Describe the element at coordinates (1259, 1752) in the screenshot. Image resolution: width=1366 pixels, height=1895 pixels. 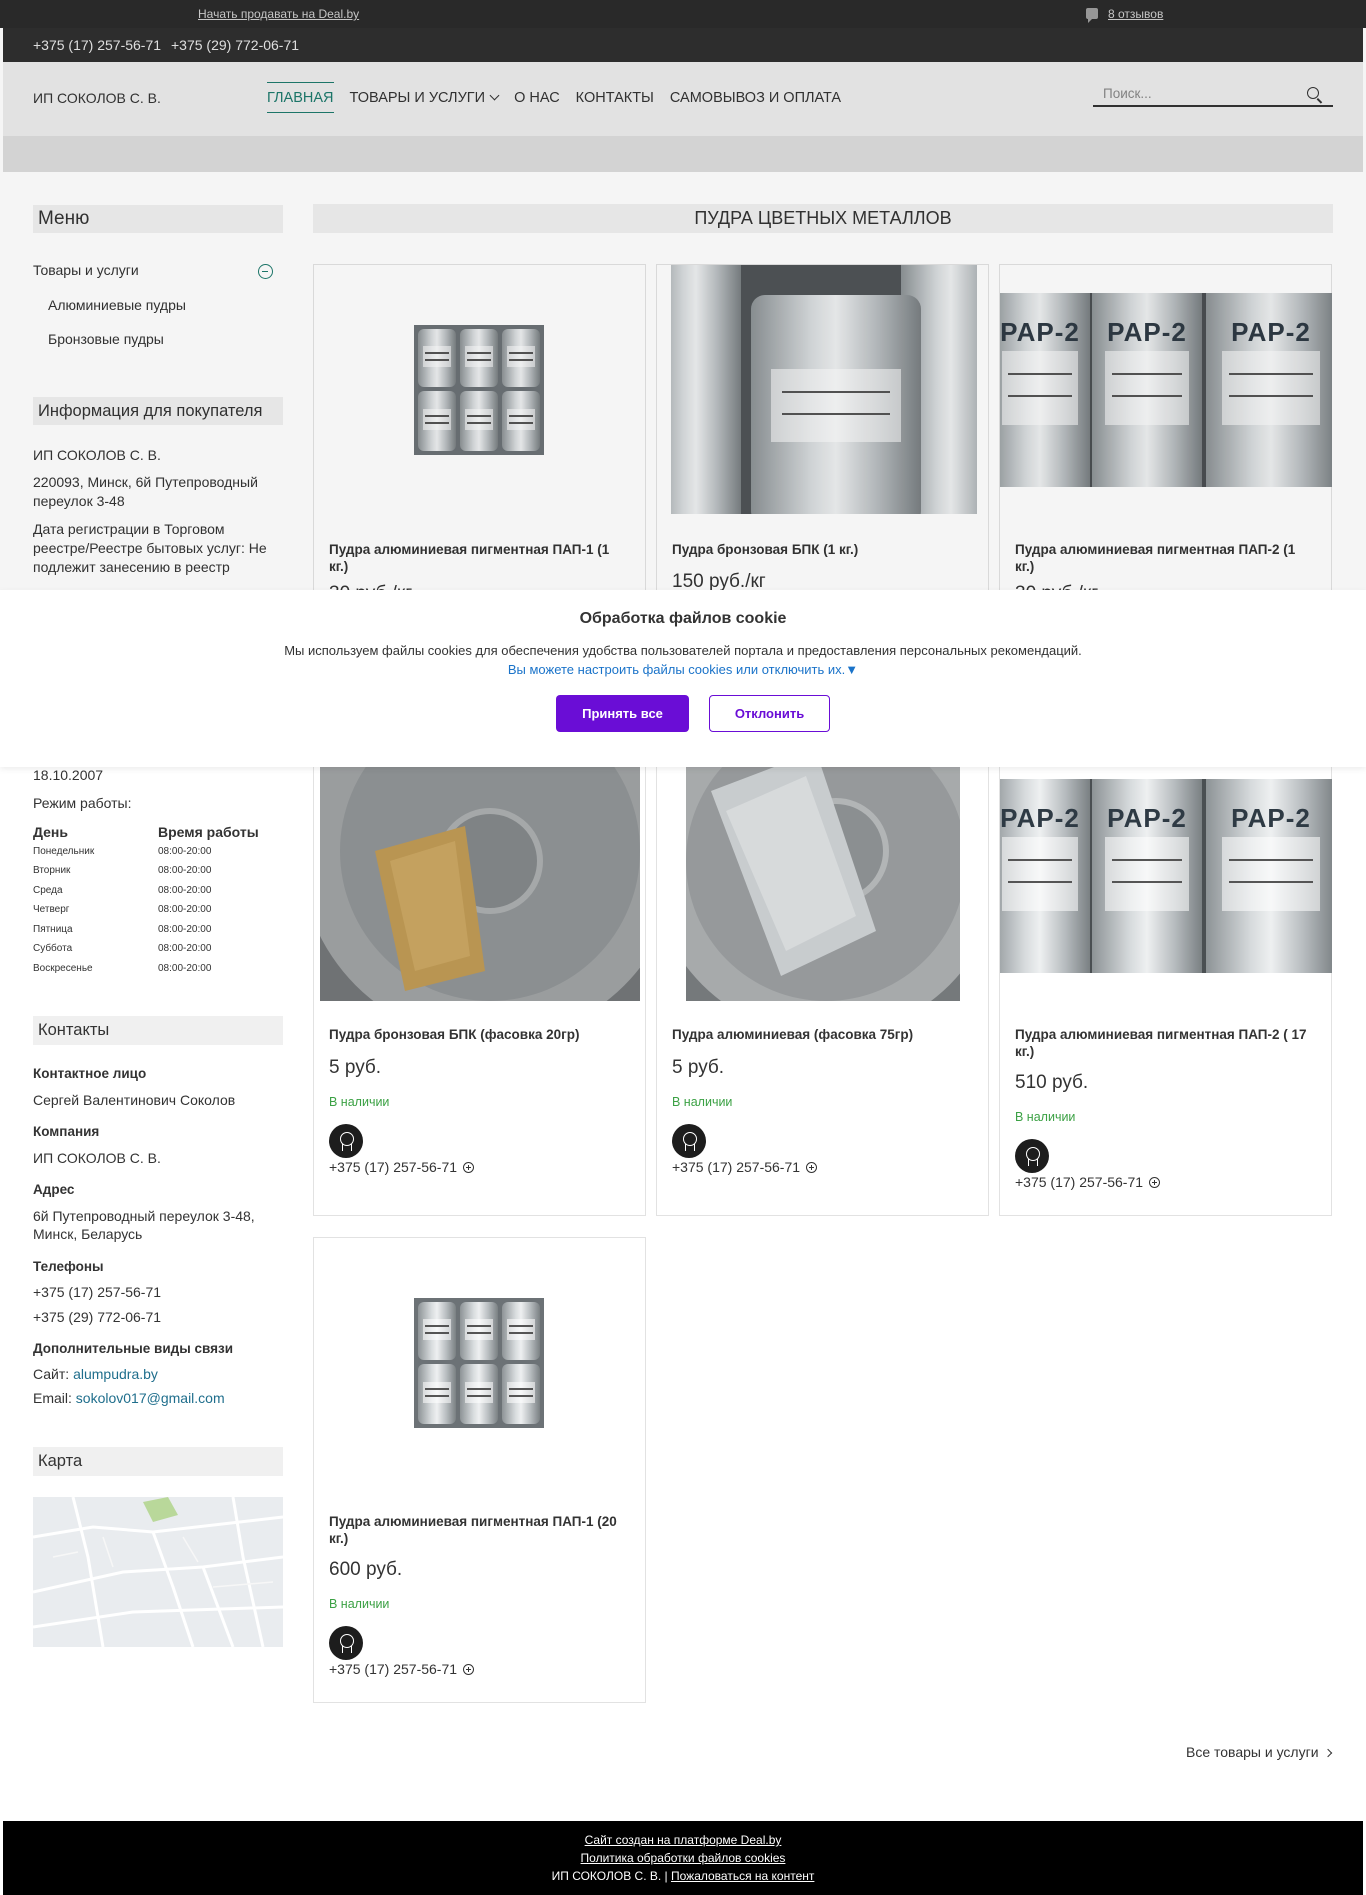
I see `all-goods-link: Все товары и услуги` at that location.